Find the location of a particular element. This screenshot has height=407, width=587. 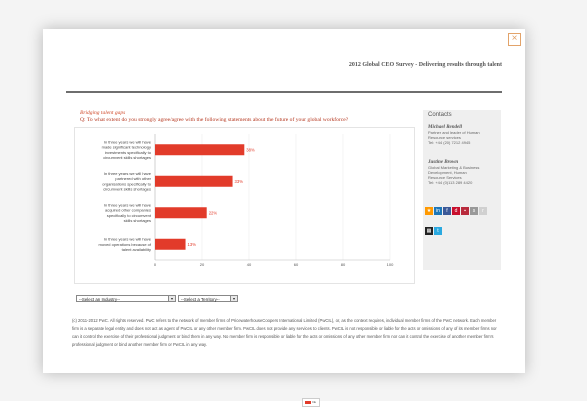

x-tick-label: 20 is located at coordinates (202, 264).